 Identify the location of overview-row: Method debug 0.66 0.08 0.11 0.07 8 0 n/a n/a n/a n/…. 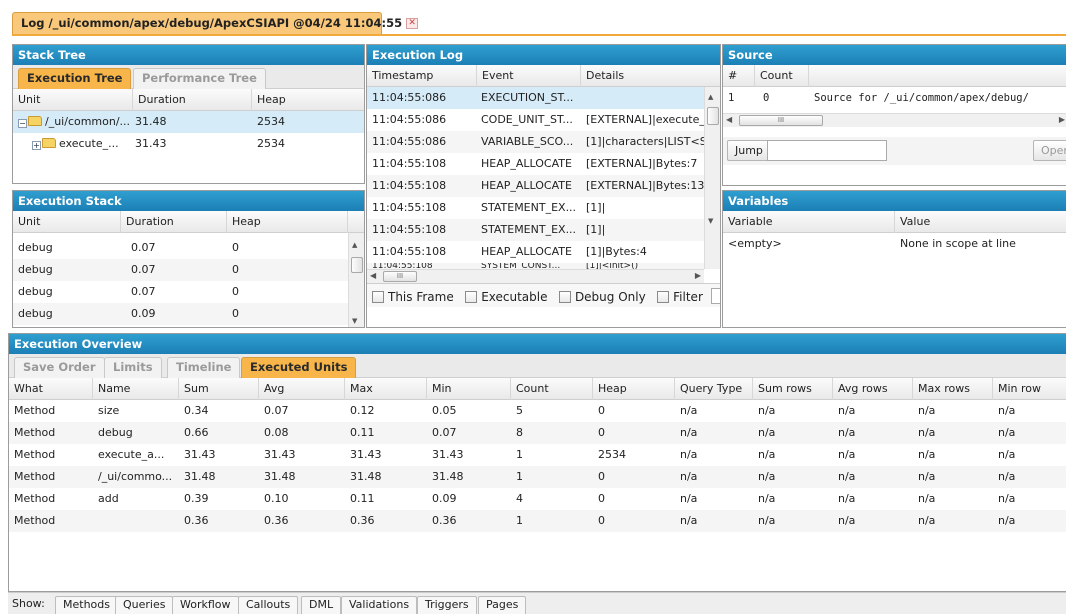
(537, 433).